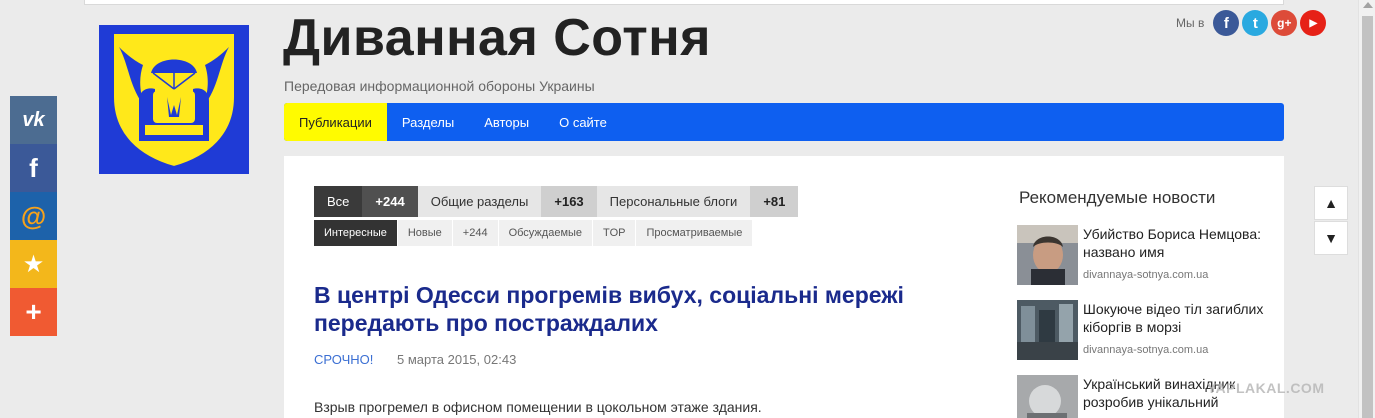 The width and height of the screenshot is (1375, 418). What do you see at coordinates (428, 122) in the screenshot?
I see `nav-item-sections: Разделы` at bounding box center [428, 122].